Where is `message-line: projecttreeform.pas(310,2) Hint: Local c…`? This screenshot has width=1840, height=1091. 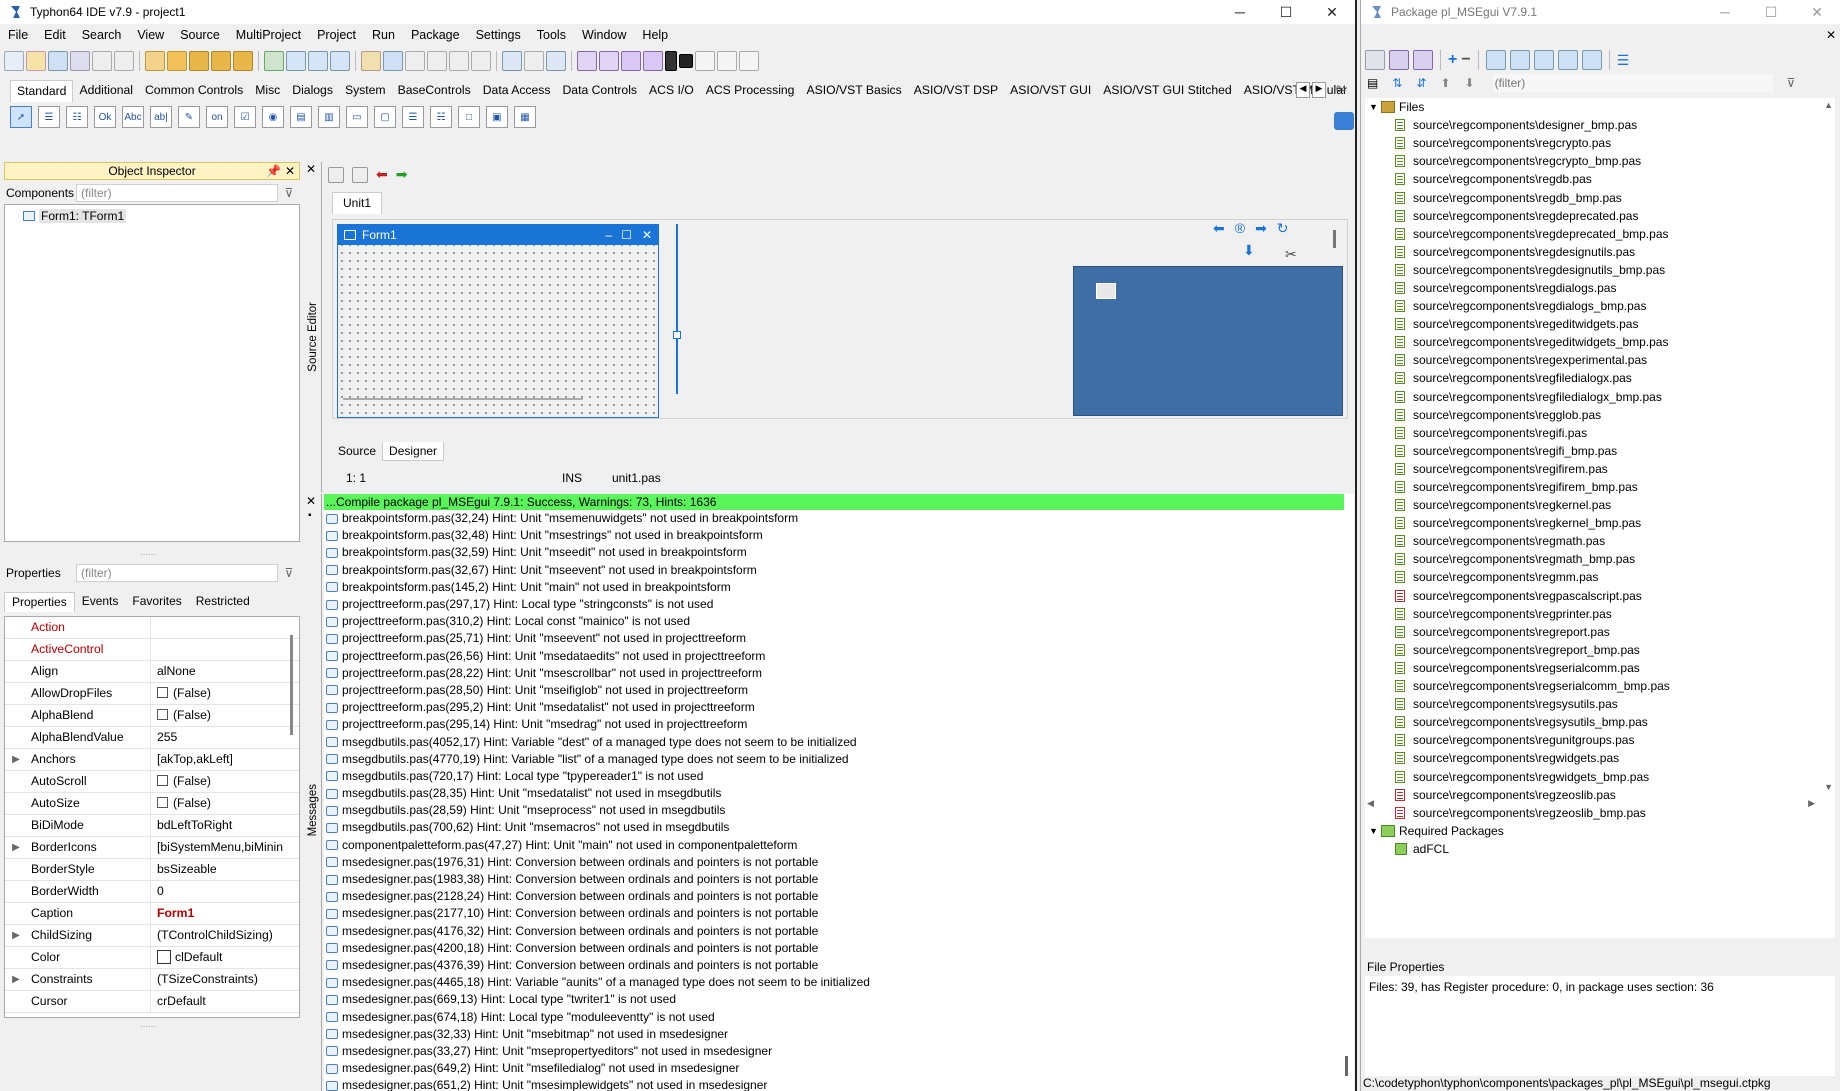 message-line: projecttreeform.pas(310,2) Hint: Local c… is located at coordinates (839, 621).